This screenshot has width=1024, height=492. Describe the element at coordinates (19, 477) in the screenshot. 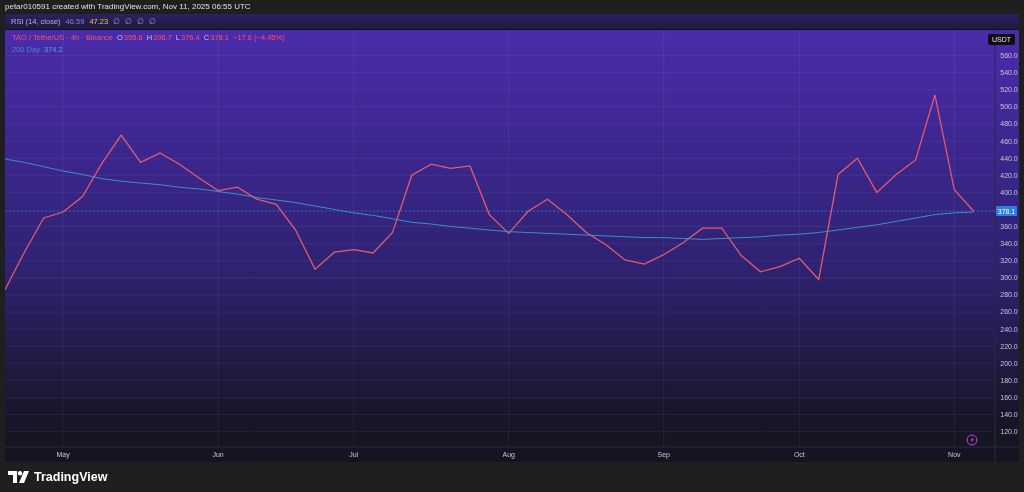

I see `logo-icon` at that location.